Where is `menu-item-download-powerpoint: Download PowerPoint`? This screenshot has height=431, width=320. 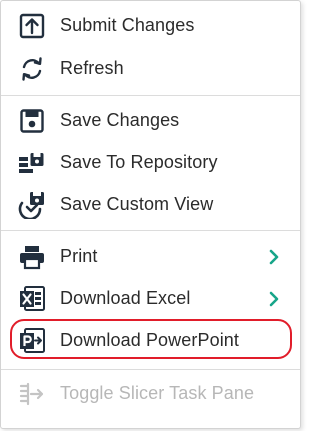
menu-item-download-powerpoint: Download PowerPoint is located at coordinates (150, 341).